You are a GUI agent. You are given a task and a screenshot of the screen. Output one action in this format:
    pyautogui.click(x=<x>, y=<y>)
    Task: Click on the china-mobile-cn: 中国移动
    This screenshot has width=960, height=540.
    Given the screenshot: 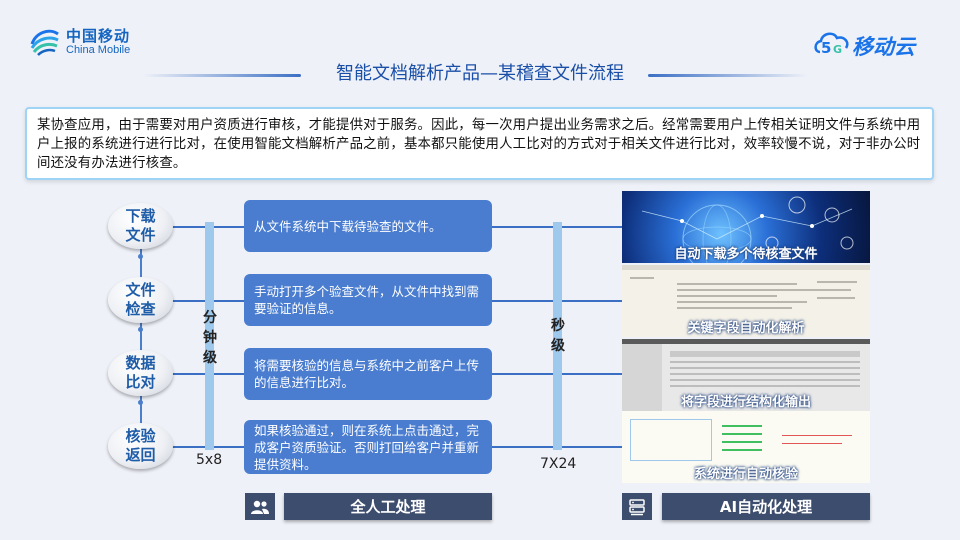 What is the action you would take?
    pyautogui.click(x=98, y=36)
    